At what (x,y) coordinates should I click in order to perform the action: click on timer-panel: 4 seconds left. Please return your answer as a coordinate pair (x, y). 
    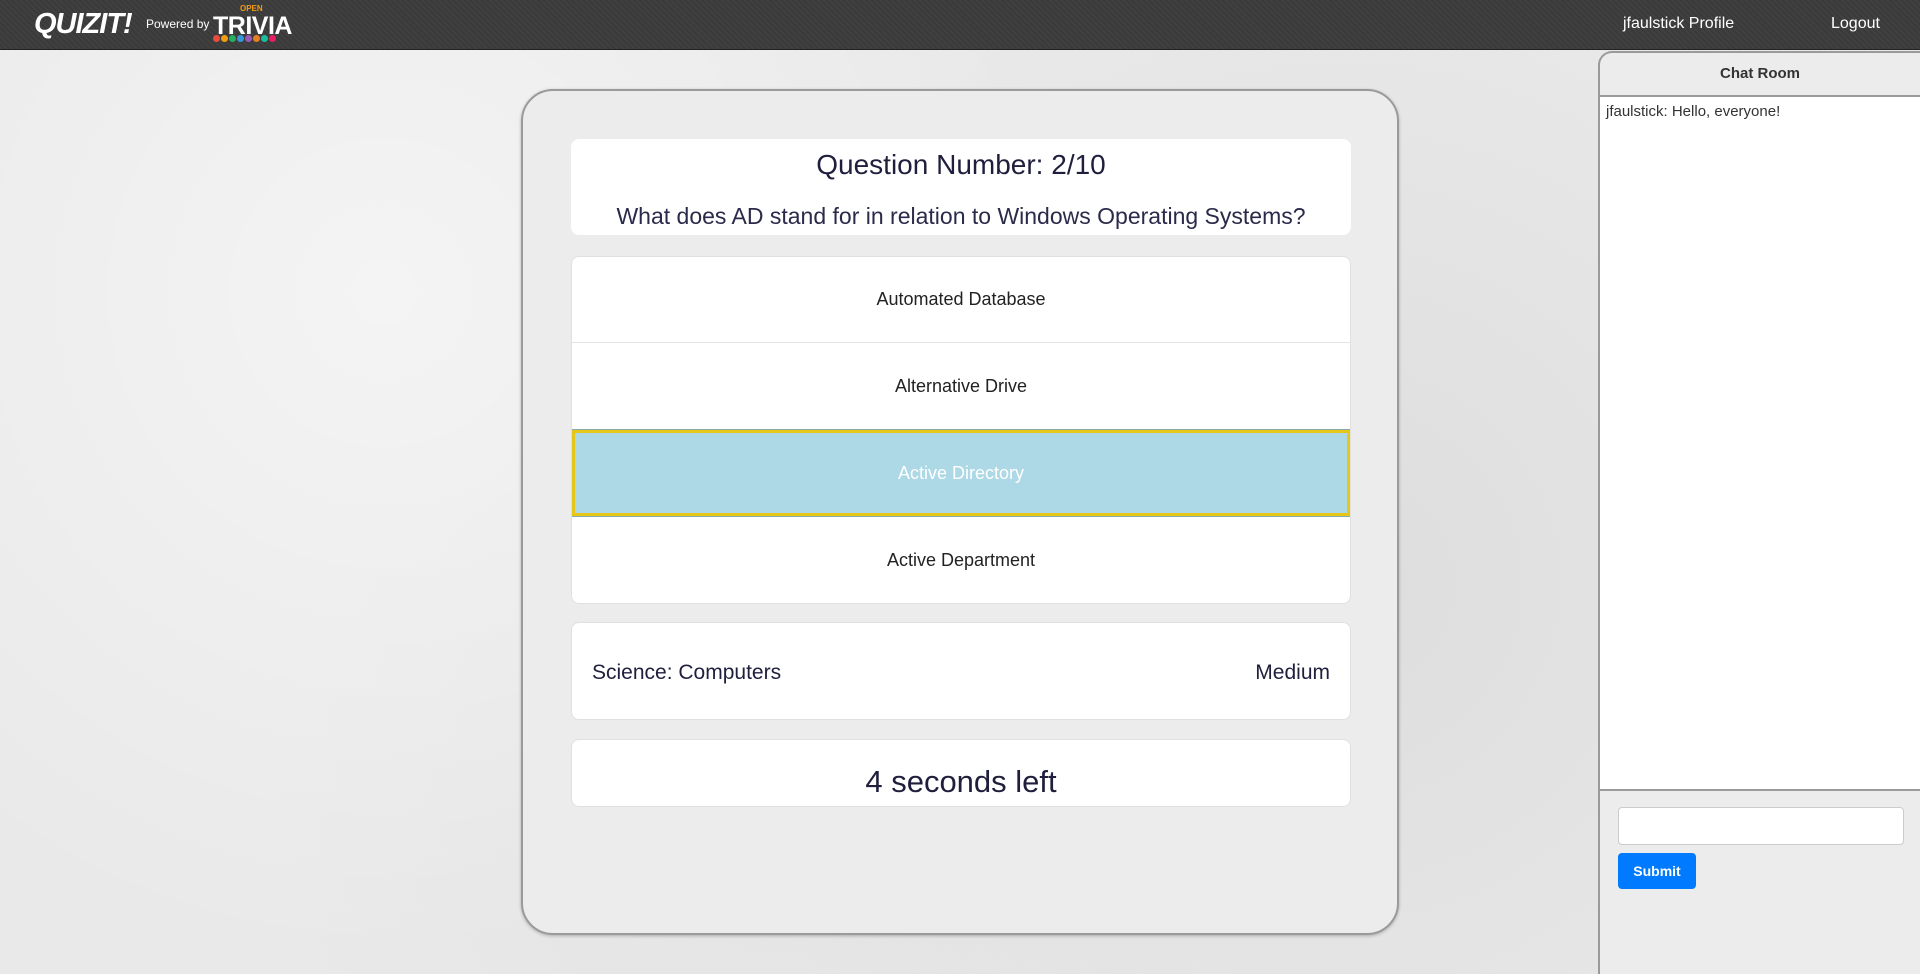
    Looking at the image, I should click on (961, 773).